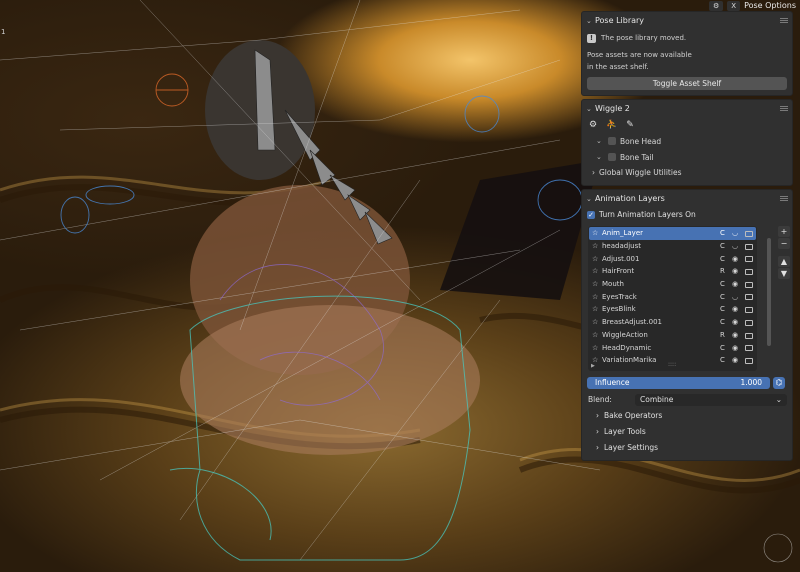  I want to click on wiggle-header: ⌄ Wiggle 2, so click(687, 108).